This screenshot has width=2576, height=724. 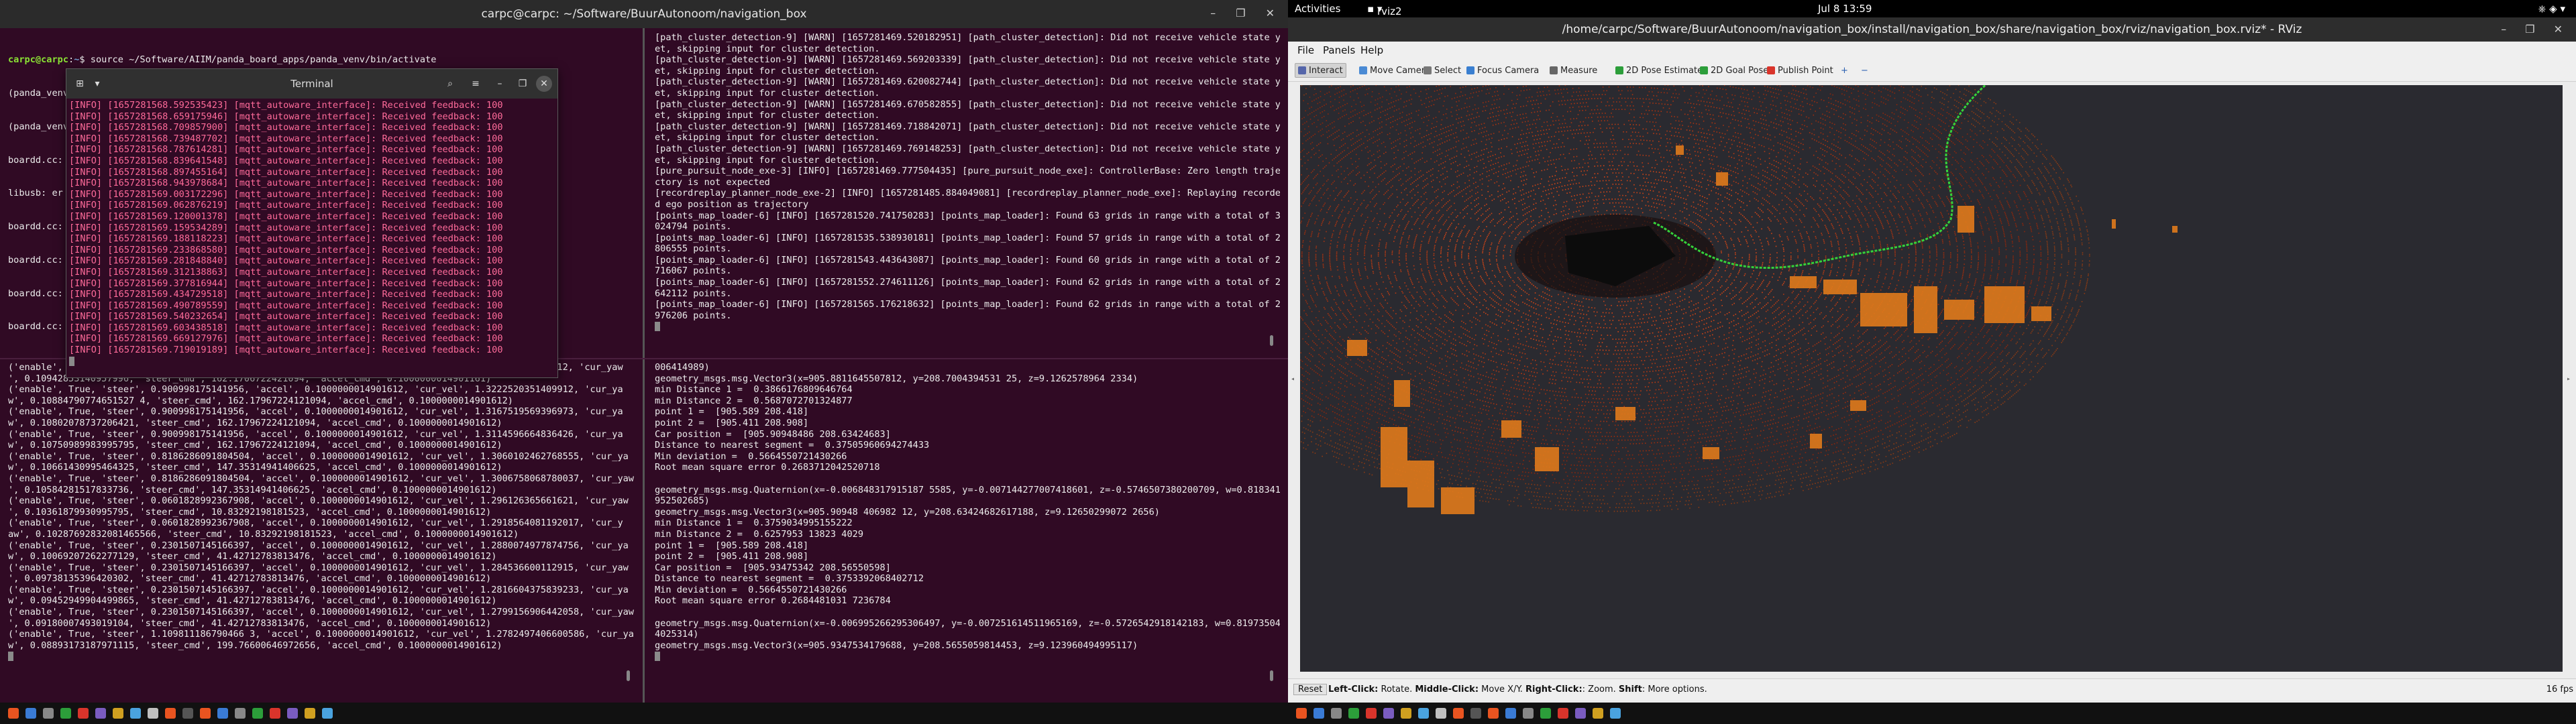 What do you see at coordinates (450, 84) in the screenshot?
I see `search-icon: ⌕` at bounding box center [450, 84].